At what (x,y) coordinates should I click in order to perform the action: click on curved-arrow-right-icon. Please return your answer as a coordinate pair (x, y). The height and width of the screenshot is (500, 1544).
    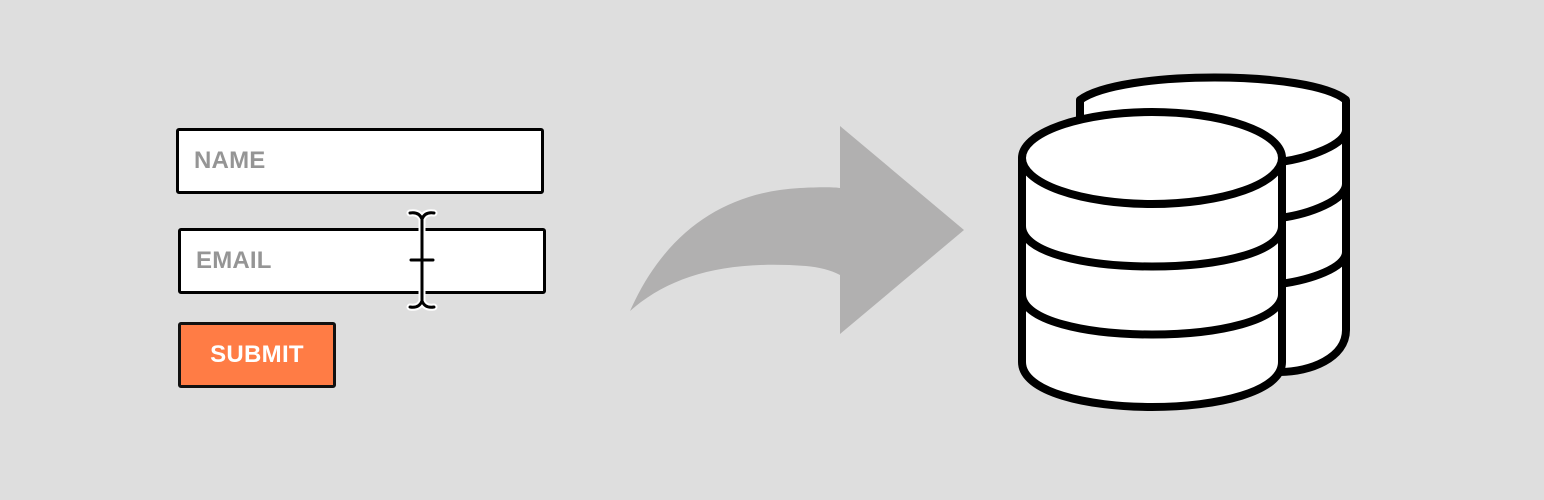
    Looking at the image, I should click on (797, 230).